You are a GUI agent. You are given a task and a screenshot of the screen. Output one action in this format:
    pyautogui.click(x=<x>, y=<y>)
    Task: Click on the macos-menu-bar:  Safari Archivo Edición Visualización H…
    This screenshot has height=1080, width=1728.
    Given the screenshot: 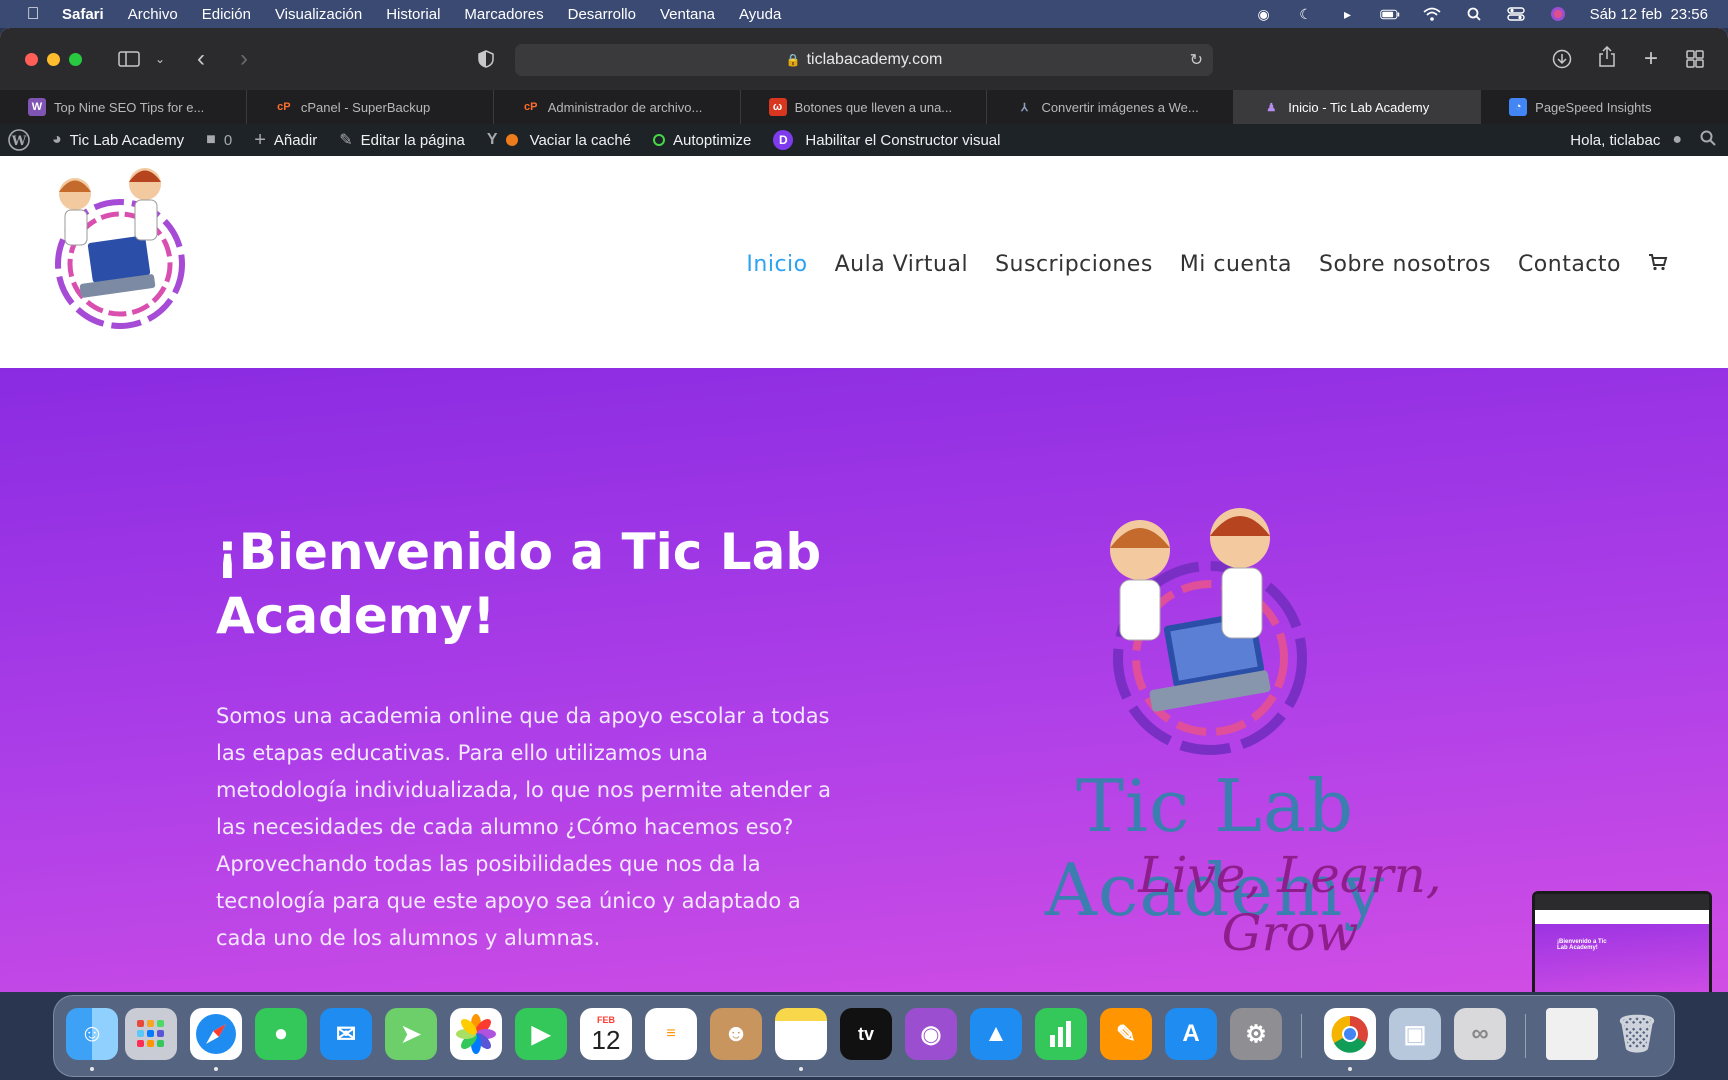 What is the action you would take?
    pyautogui.click(x=864, y=14)
    